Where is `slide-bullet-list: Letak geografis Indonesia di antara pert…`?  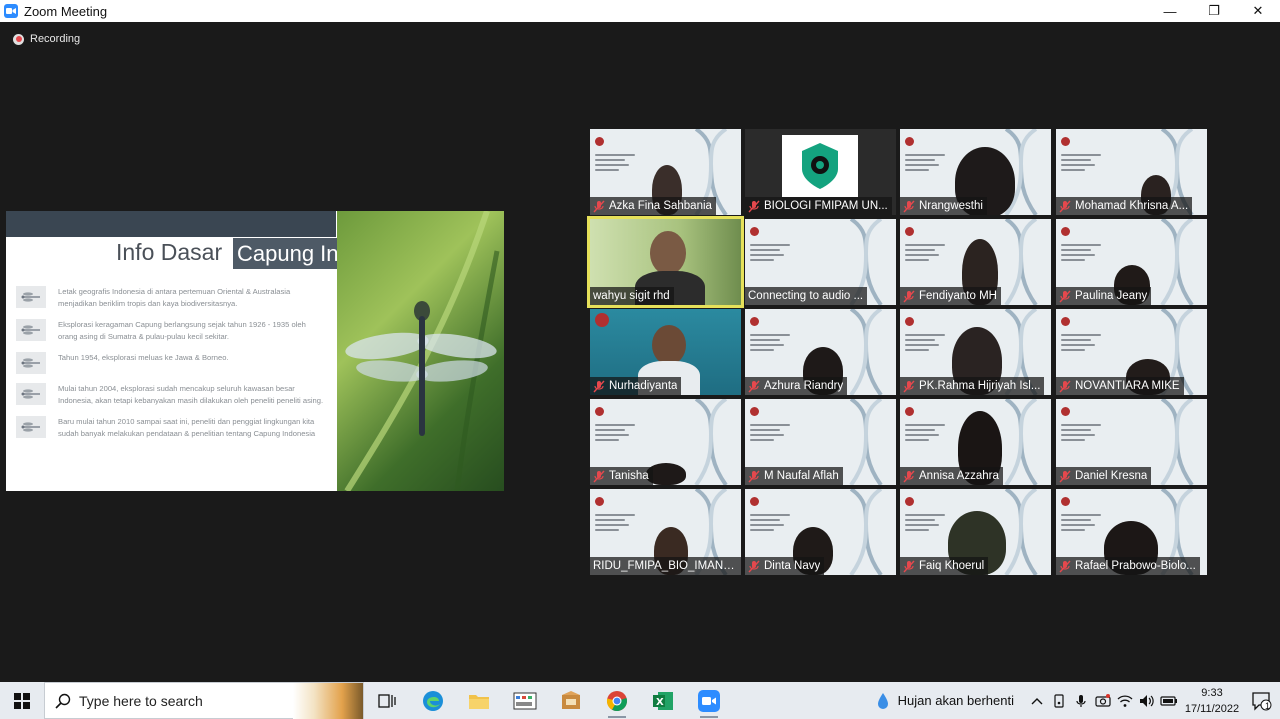
slide-bullet-list: Letak geografis Indonesia di antara pert… is located at coordinates (176, 367).